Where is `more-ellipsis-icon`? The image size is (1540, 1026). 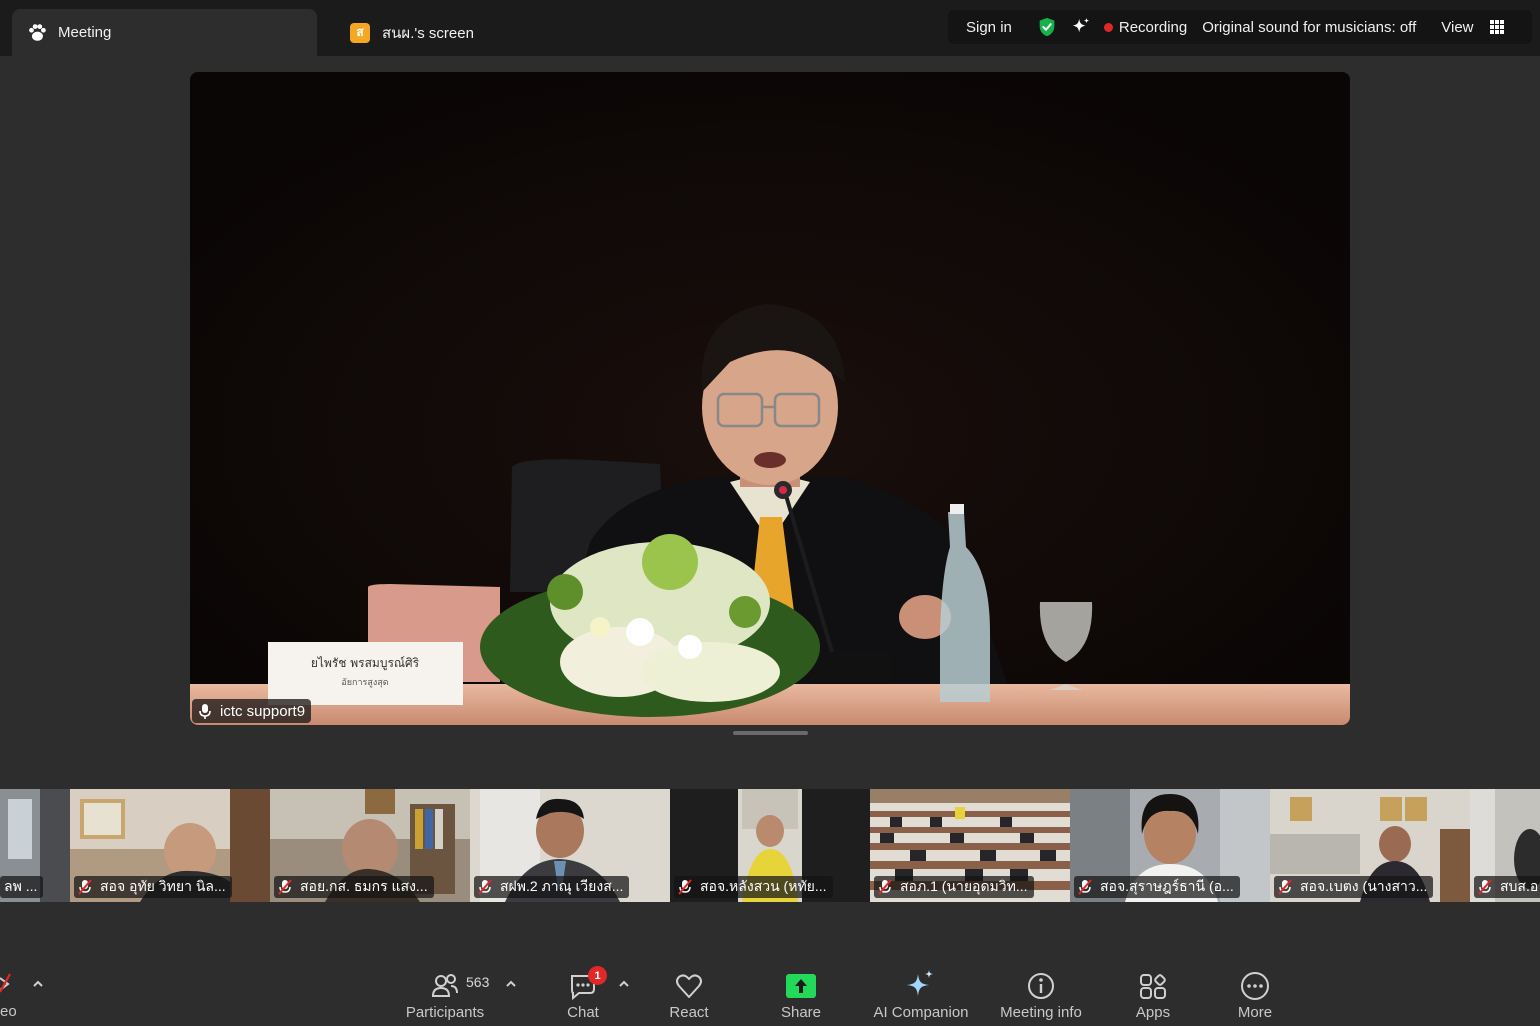 more-ellipsis-icon is located at coordinates (1255, 986).